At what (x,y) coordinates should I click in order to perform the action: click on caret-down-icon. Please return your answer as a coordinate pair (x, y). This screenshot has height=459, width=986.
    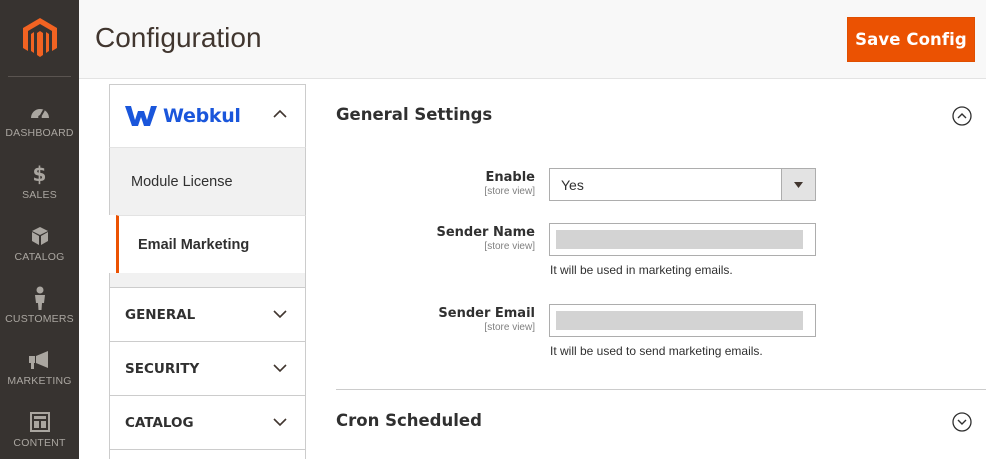
    Looking at the image, I should click on (798, 184).